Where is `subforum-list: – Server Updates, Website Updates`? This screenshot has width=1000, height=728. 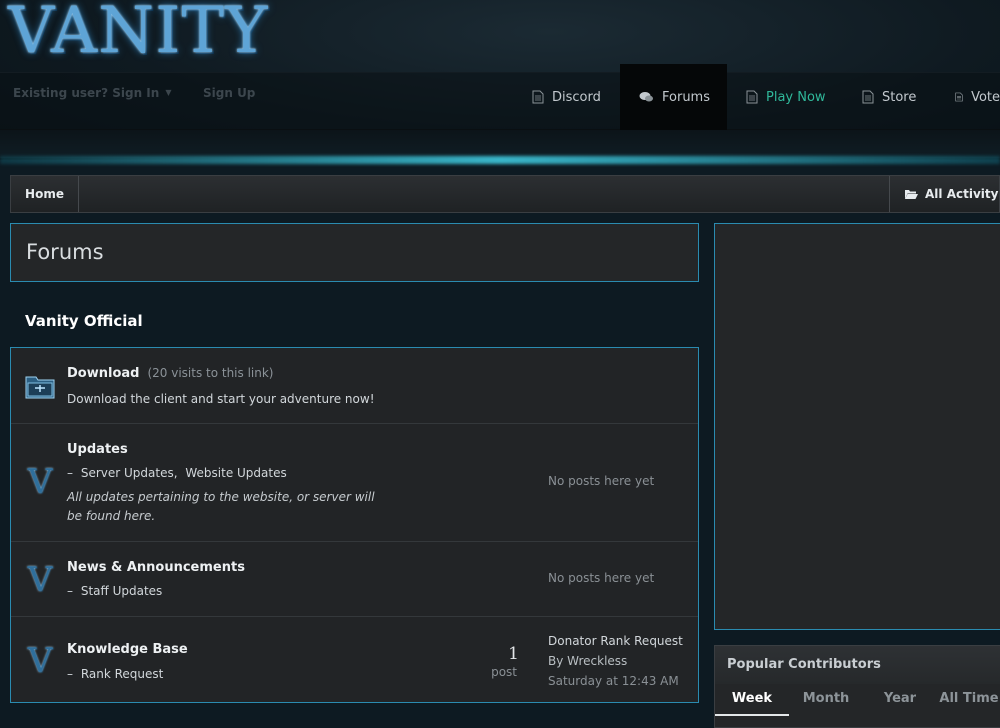
subforum-list: – Server Updates, Website Updates is located at coordinates (177, 473).